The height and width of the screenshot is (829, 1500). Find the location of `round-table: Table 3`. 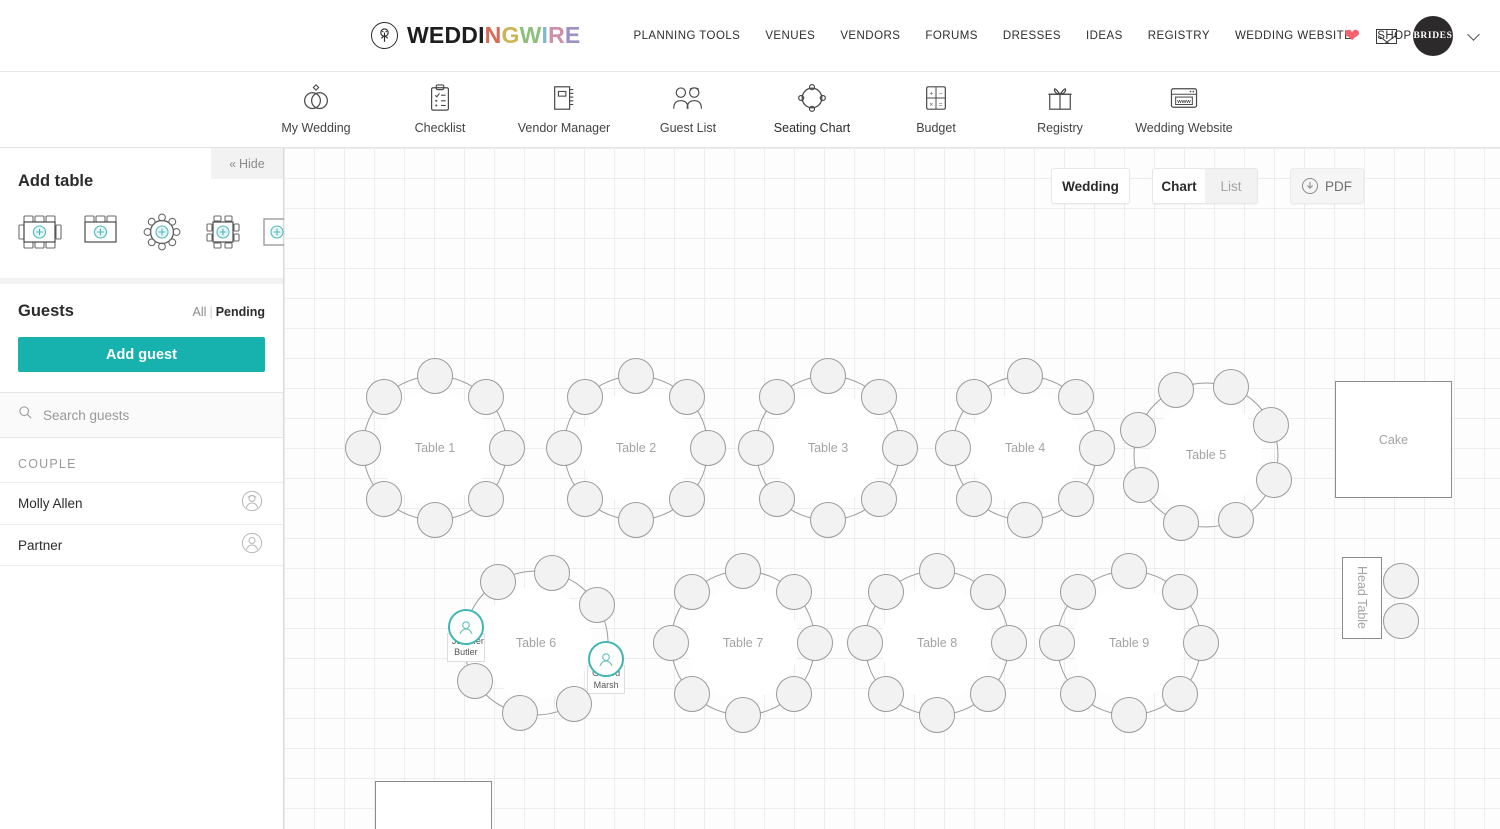

round-table: Table 3 is located at coordinates (828, 448).